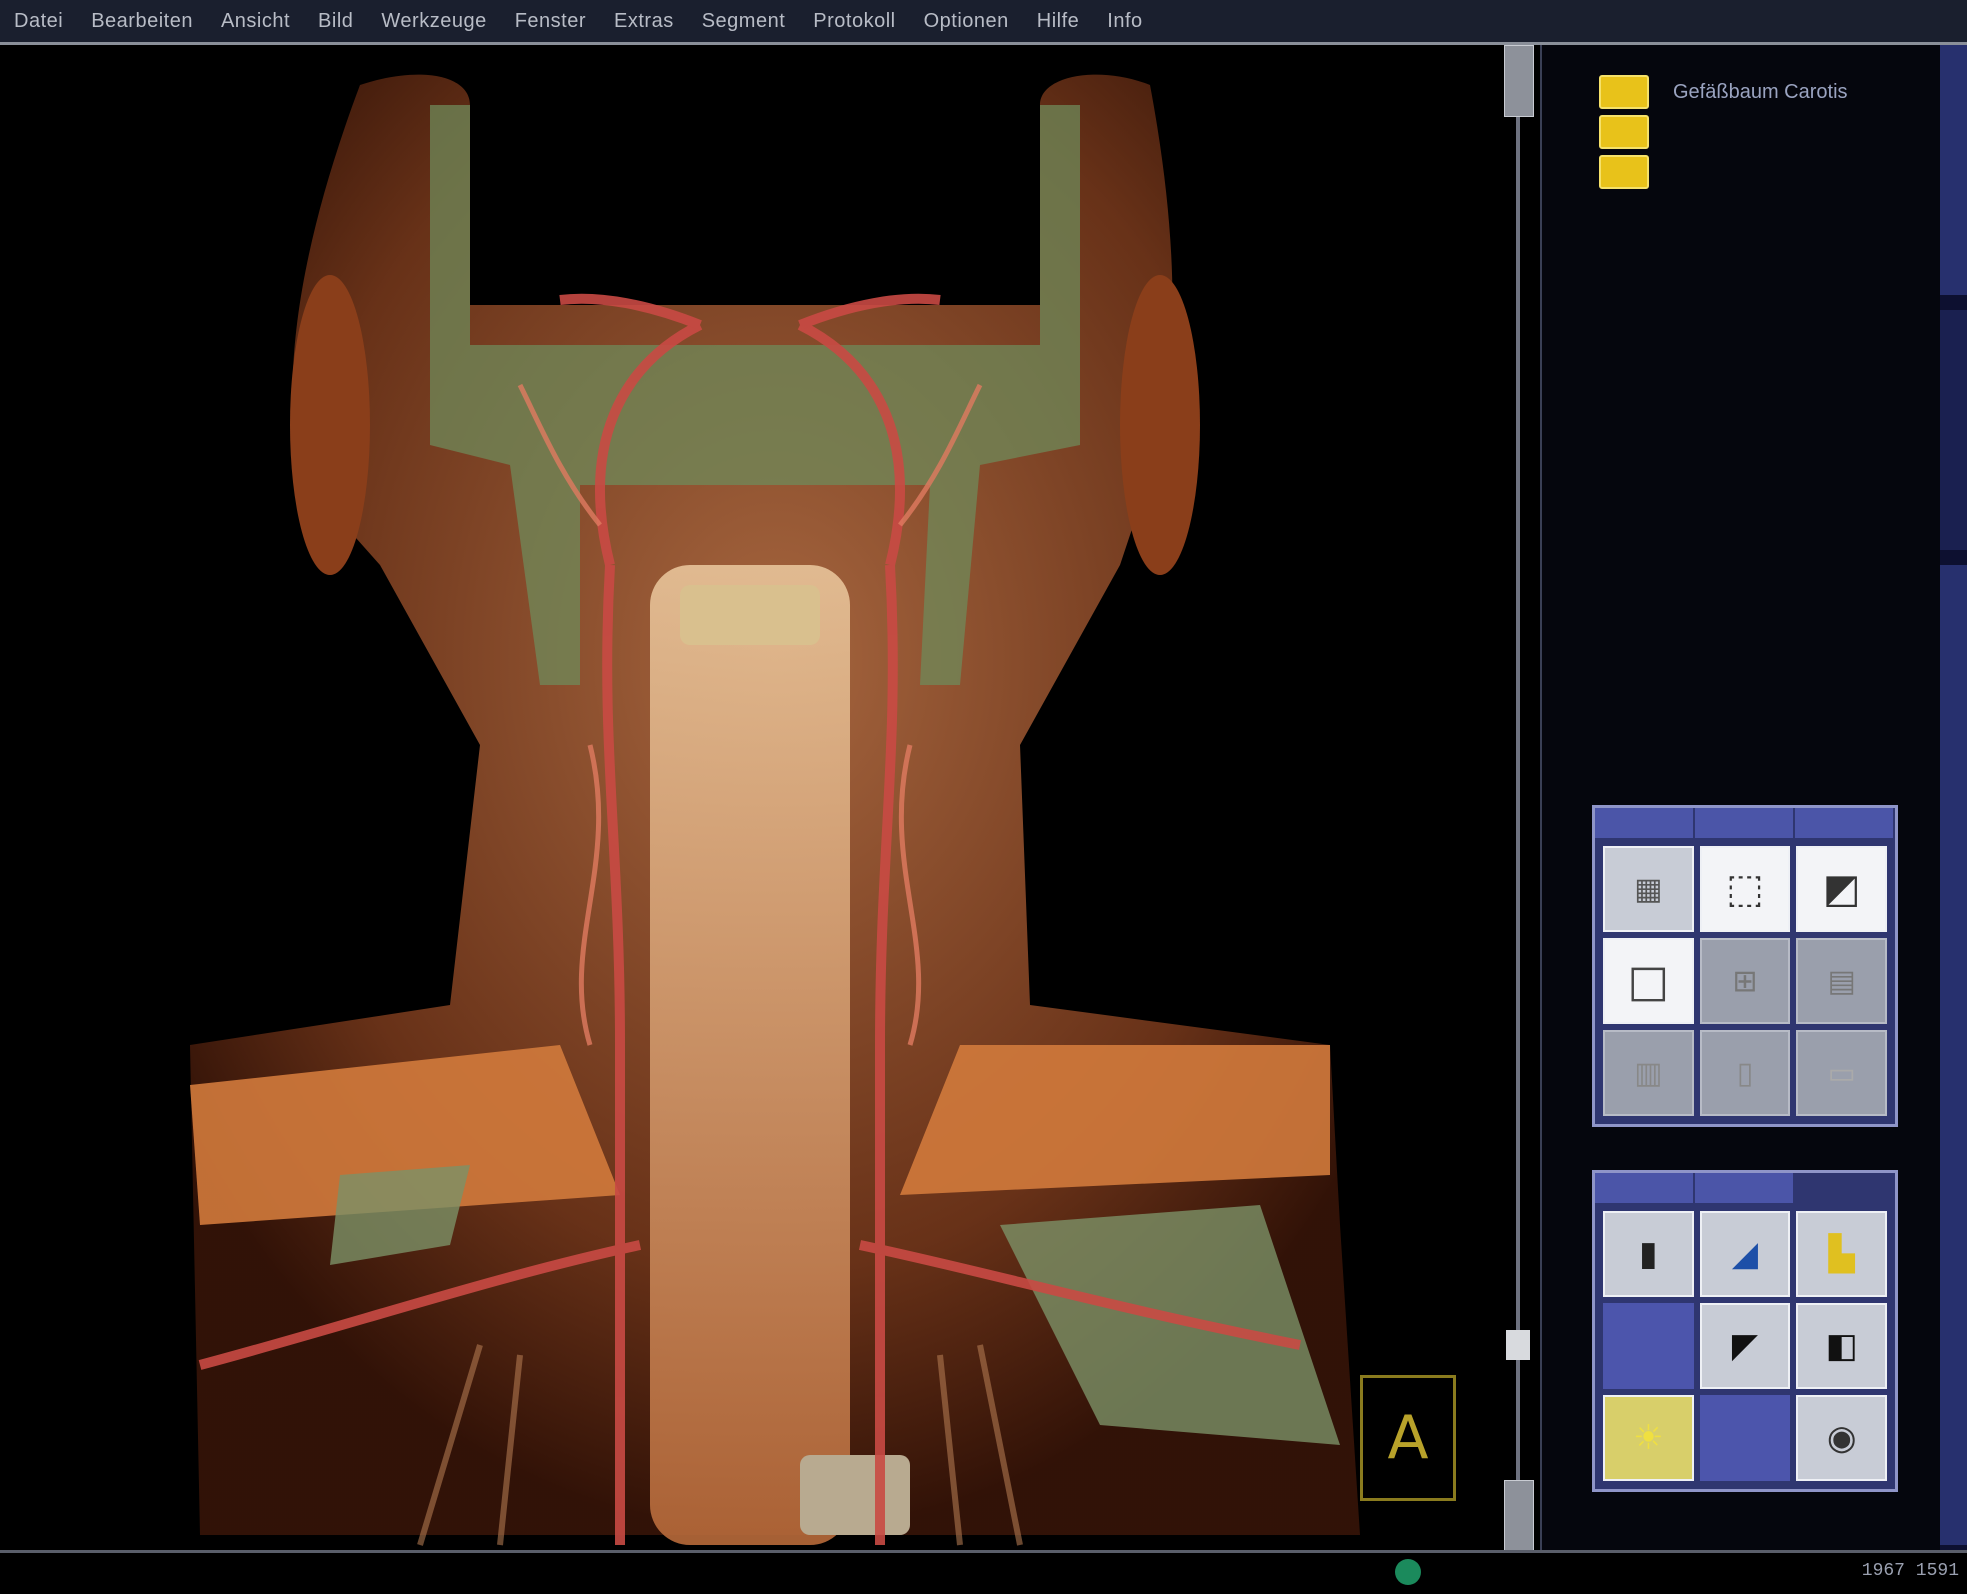 The height and width of the screenshot is (1594, 1967). I want to click on menu-item: Ansicht, so click(255, 21).